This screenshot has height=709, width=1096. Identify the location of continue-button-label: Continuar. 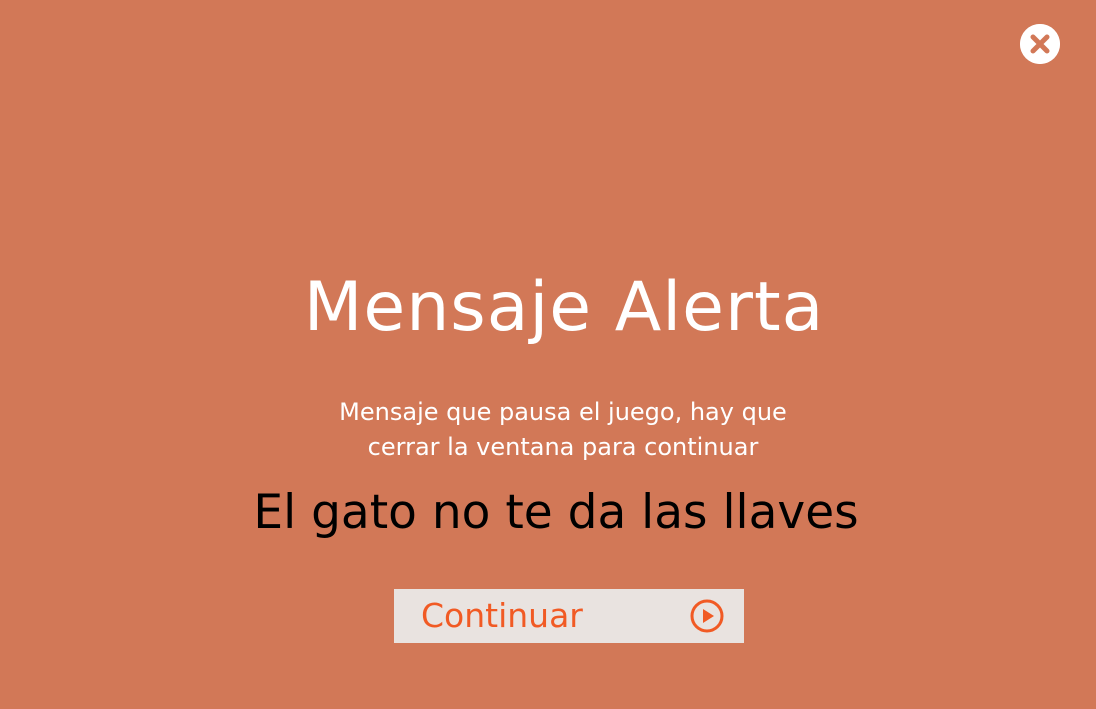
(502, 615).